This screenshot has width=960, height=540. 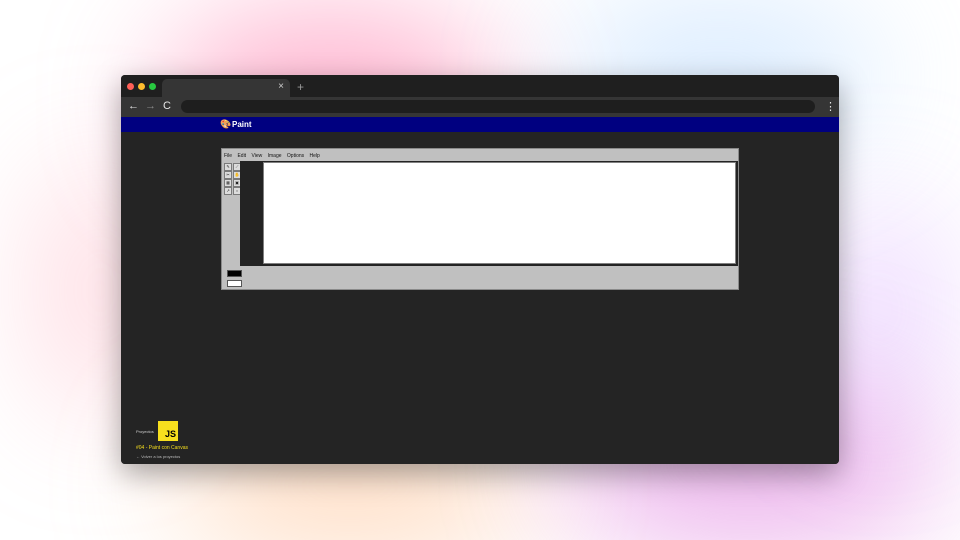 What do you see at coordinates (150, 106) in the screenshot?
I see `forward-icon: →` at bounding box center [150, 106].